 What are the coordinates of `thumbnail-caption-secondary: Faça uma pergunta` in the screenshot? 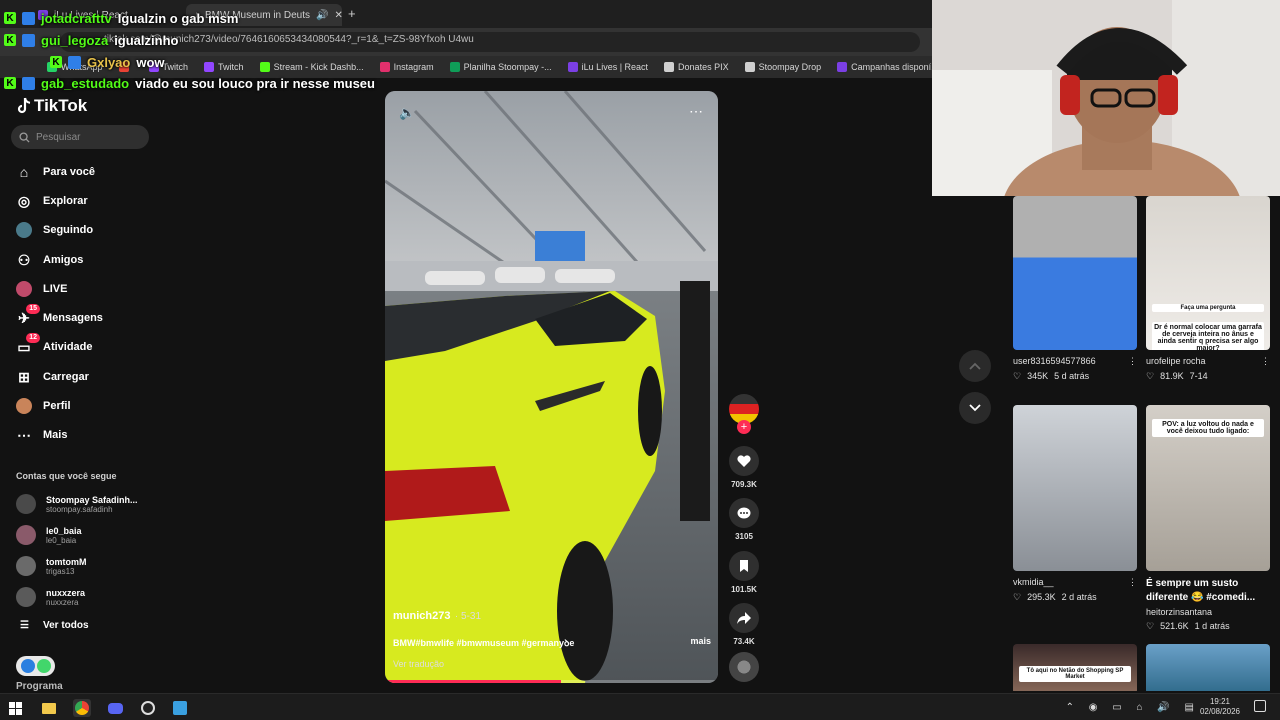 It's located at (1208, 308).